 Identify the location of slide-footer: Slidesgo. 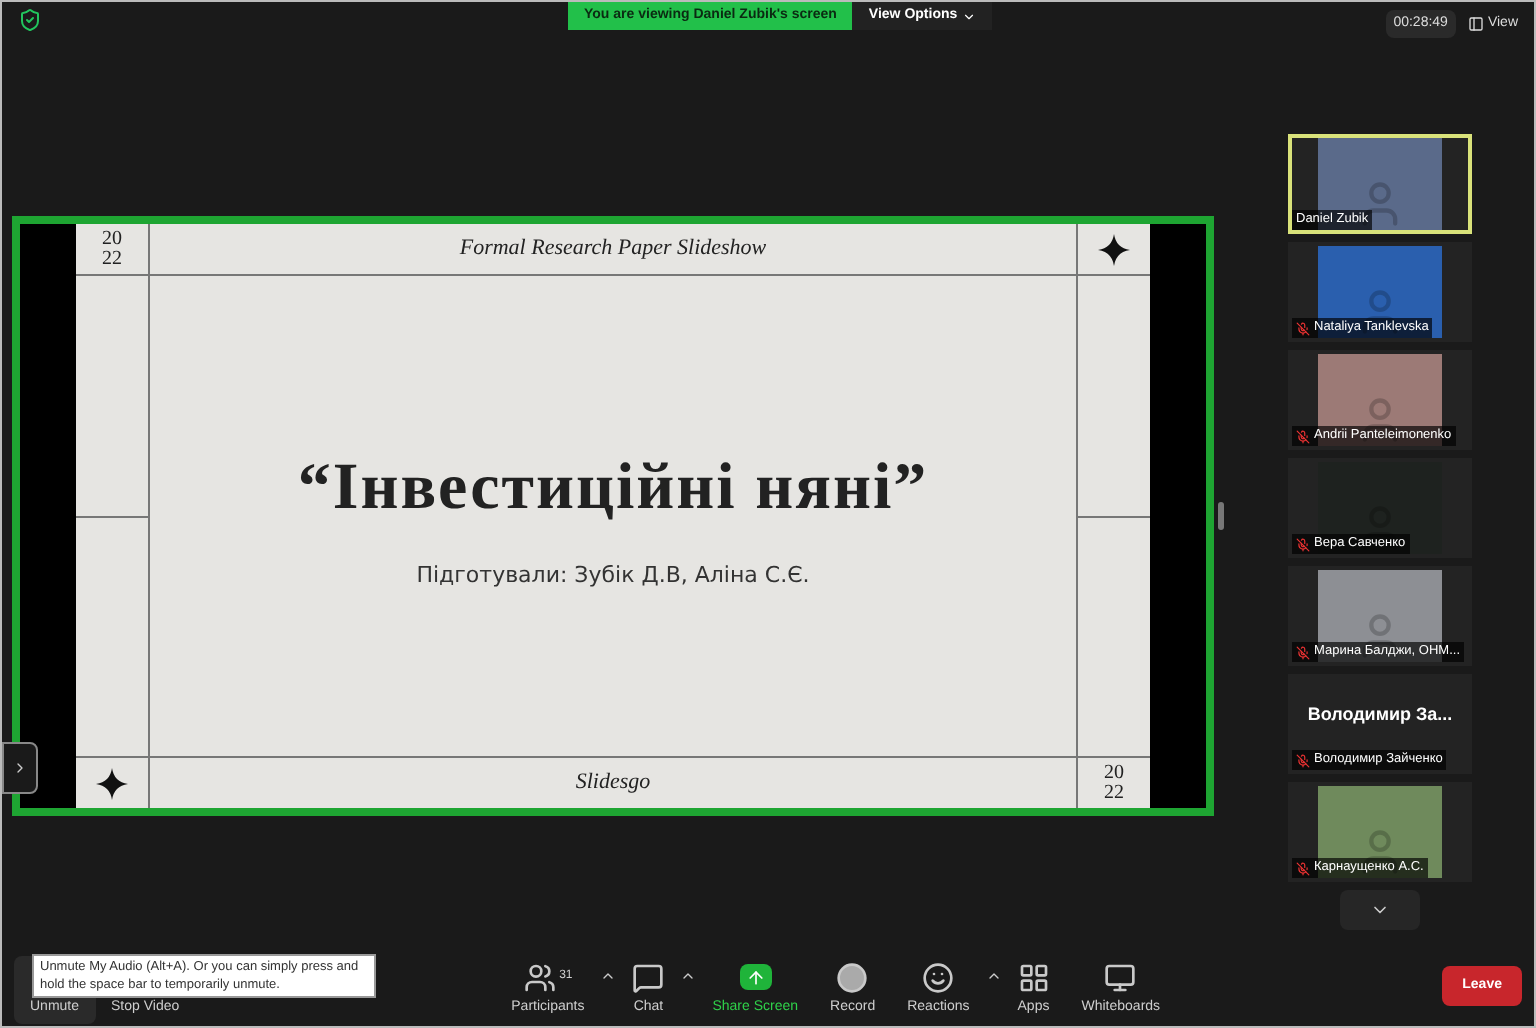
(613, 783).